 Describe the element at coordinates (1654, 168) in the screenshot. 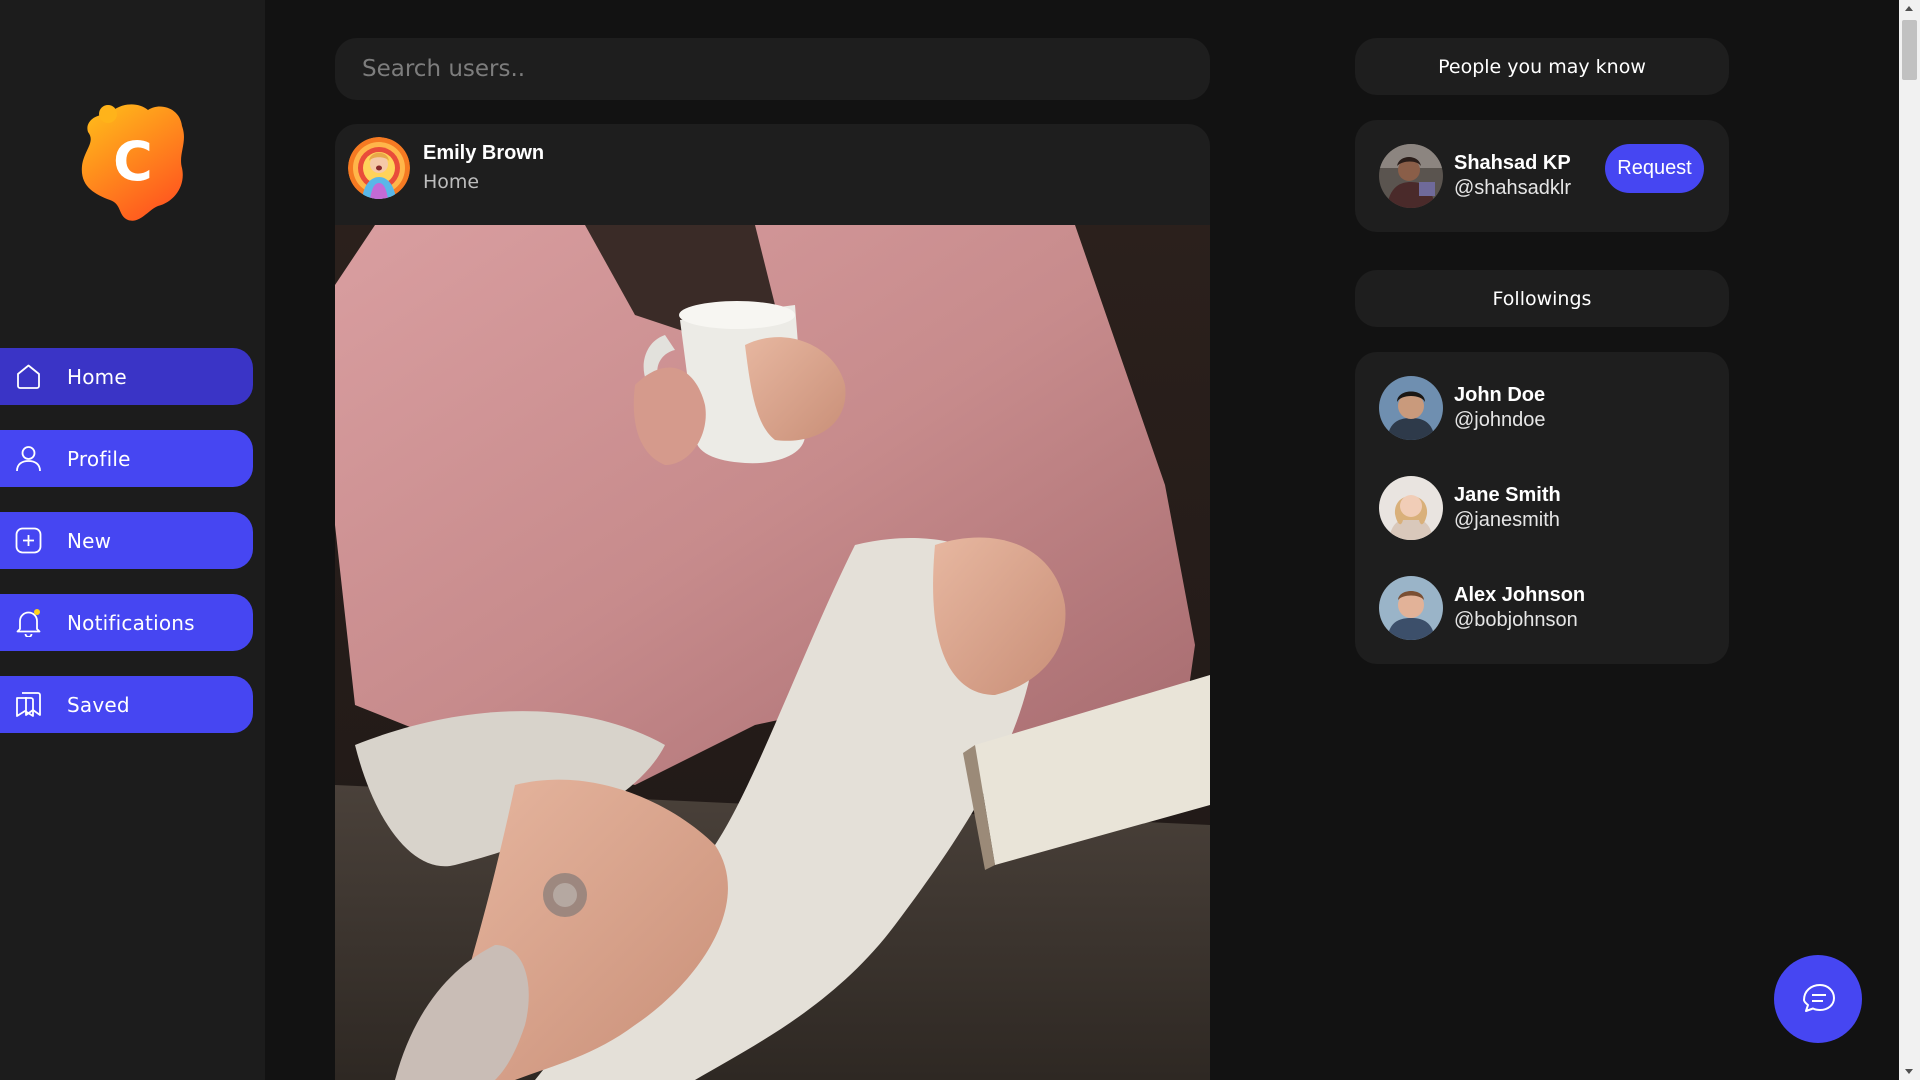

I see `request-button: Request` at that location.